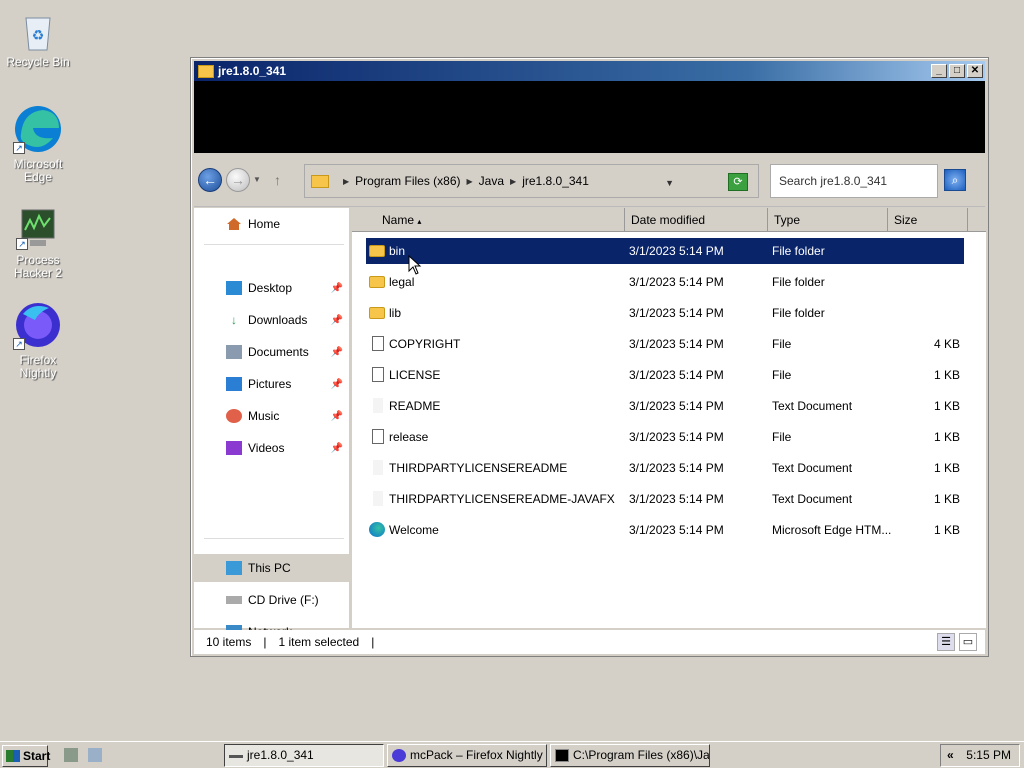  I want to click on file-icon, so click(378, 436).